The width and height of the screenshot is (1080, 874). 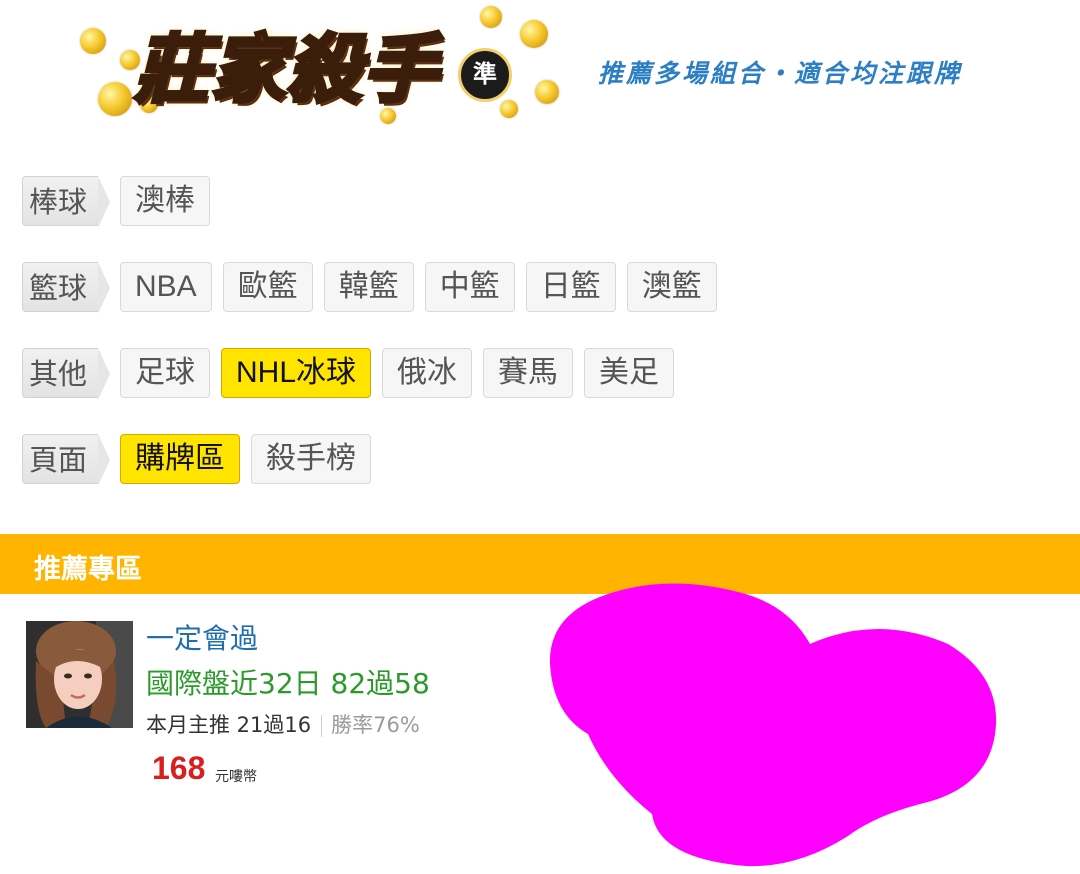 I want to click on price-unit: 元嘍幣, so click(x=236, y=777).